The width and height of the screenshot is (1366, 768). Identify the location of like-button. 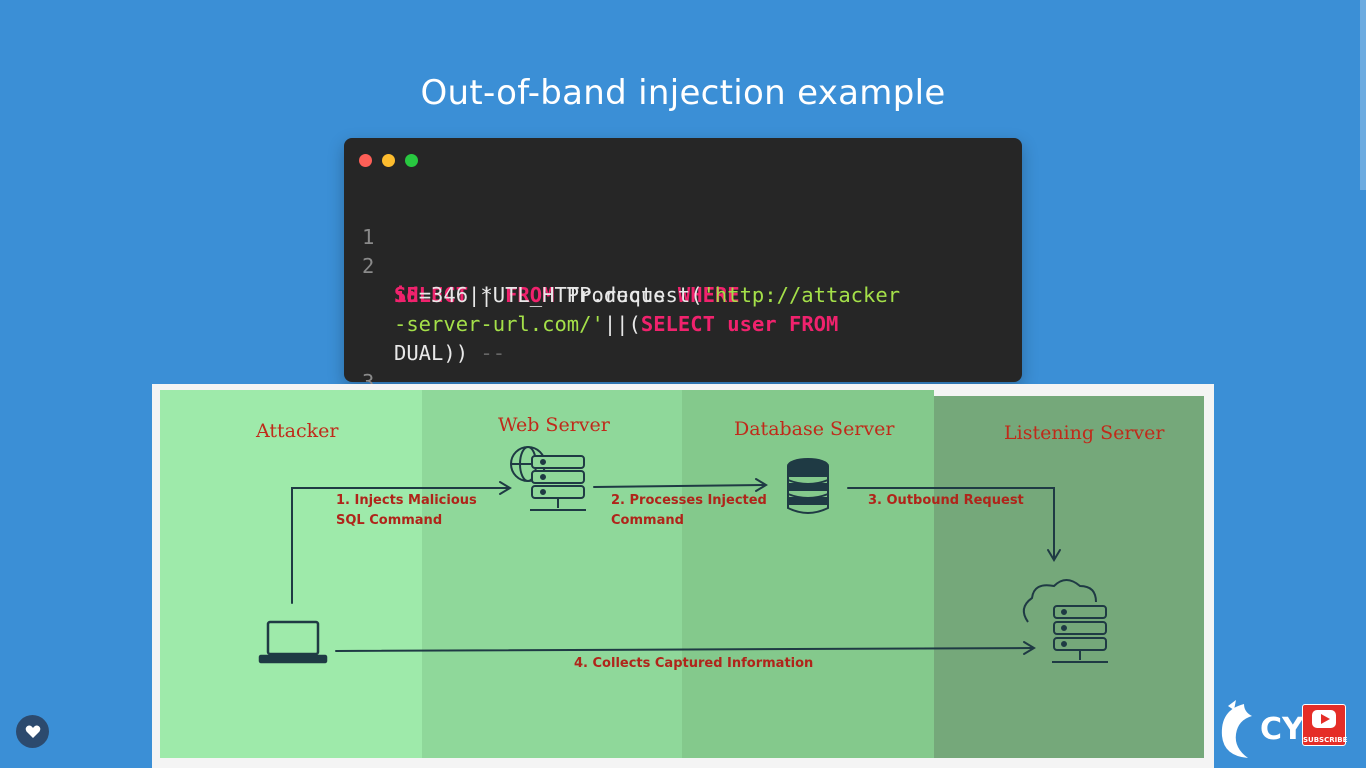
(32, 731).